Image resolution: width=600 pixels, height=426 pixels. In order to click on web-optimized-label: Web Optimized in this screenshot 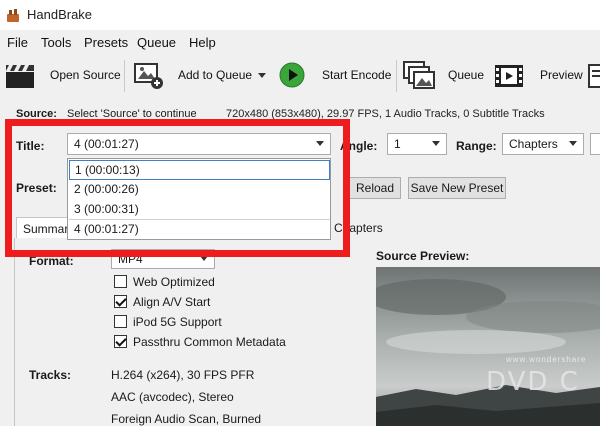, I will do `click(174, 282)`.